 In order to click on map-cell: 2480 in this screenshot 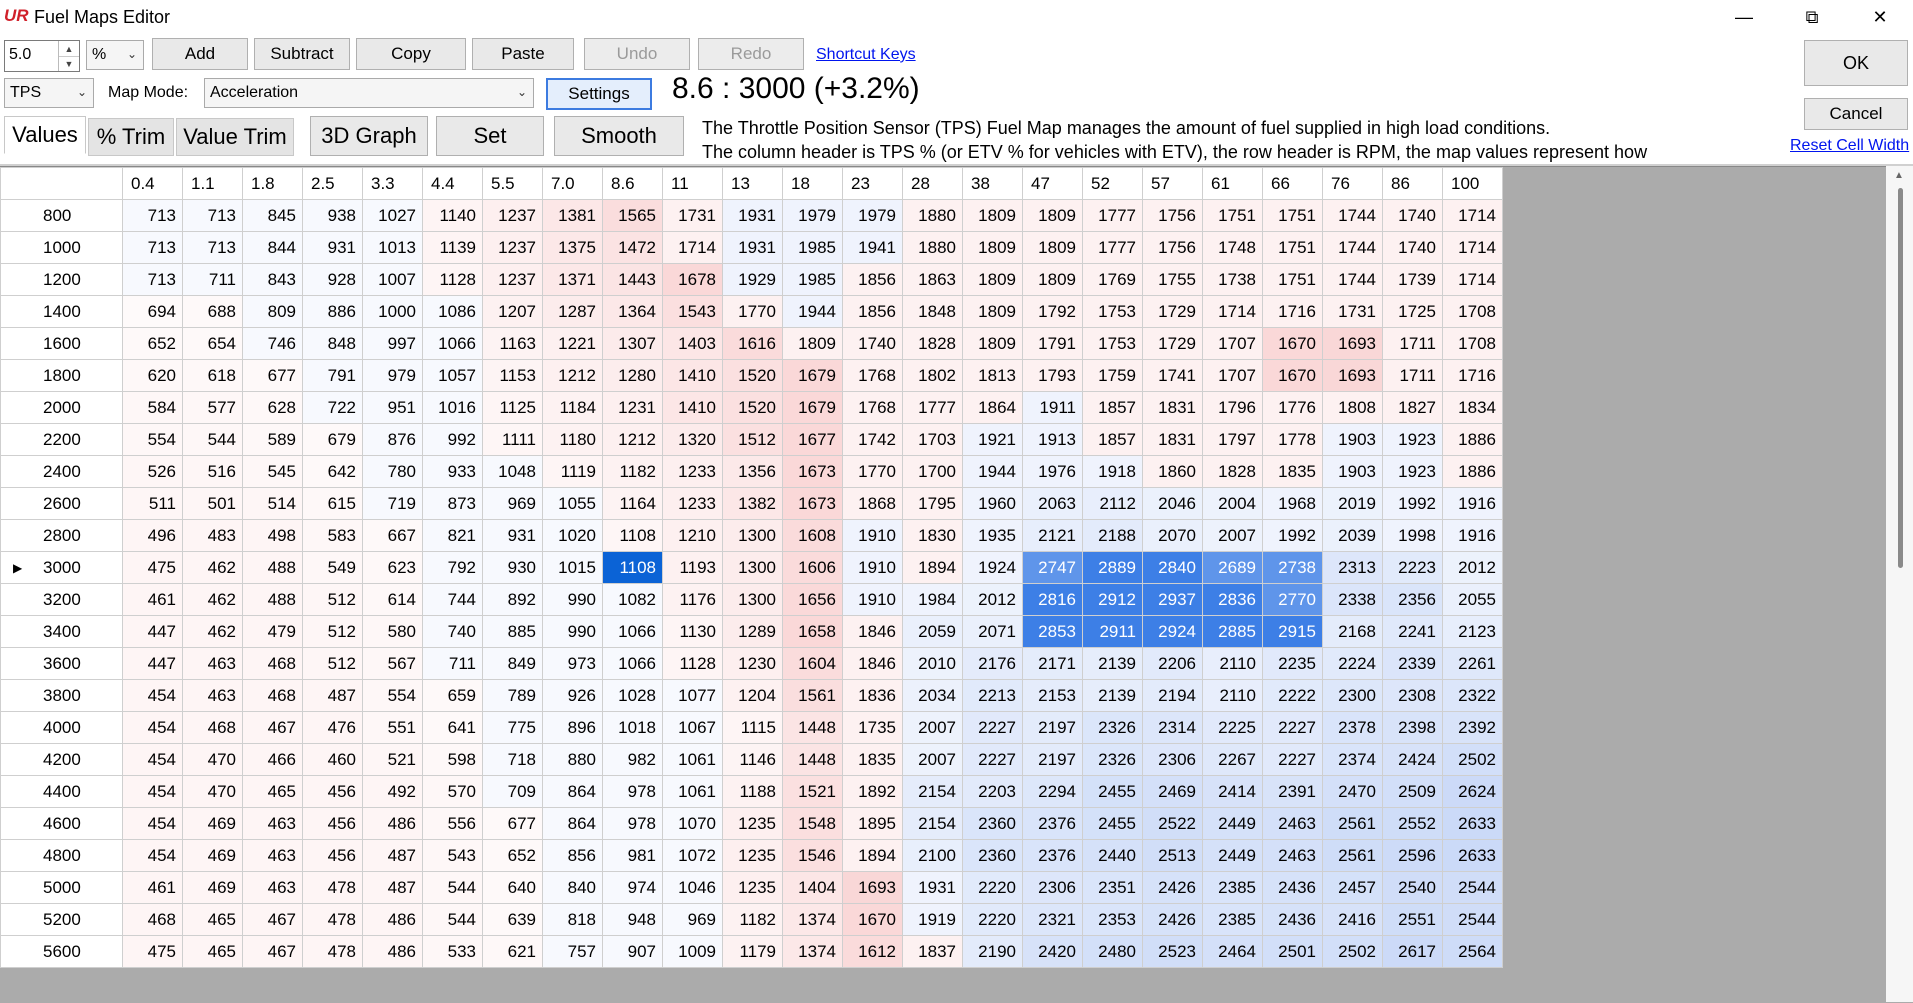, I will do `click(1112, 951)`.